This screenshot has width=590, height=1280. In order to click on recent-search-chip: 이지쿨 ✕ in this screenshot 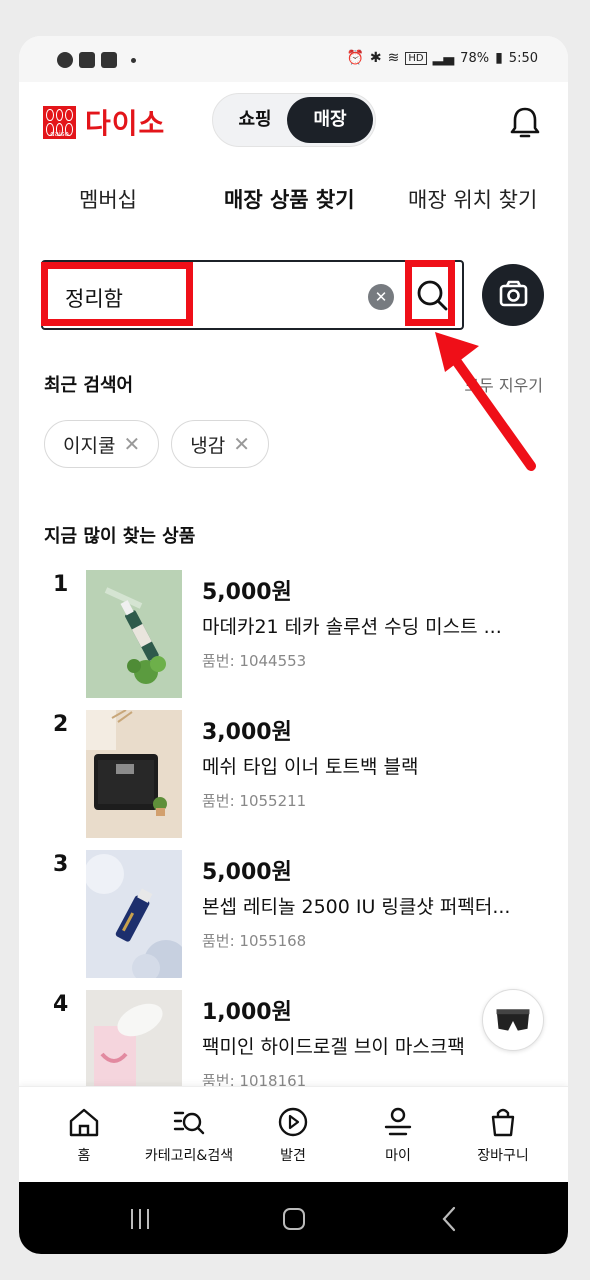, I will do `click(102, 444)`.